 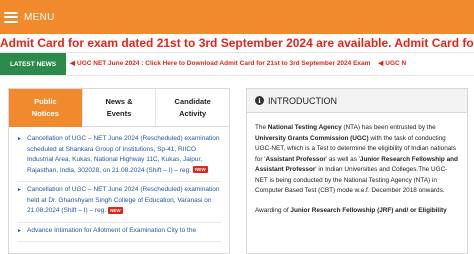 What do you see at coordinates (357, 101) in the screenshot?
I see `introduction-header: i INTRODUCTION` at bounding box center [357, 101].